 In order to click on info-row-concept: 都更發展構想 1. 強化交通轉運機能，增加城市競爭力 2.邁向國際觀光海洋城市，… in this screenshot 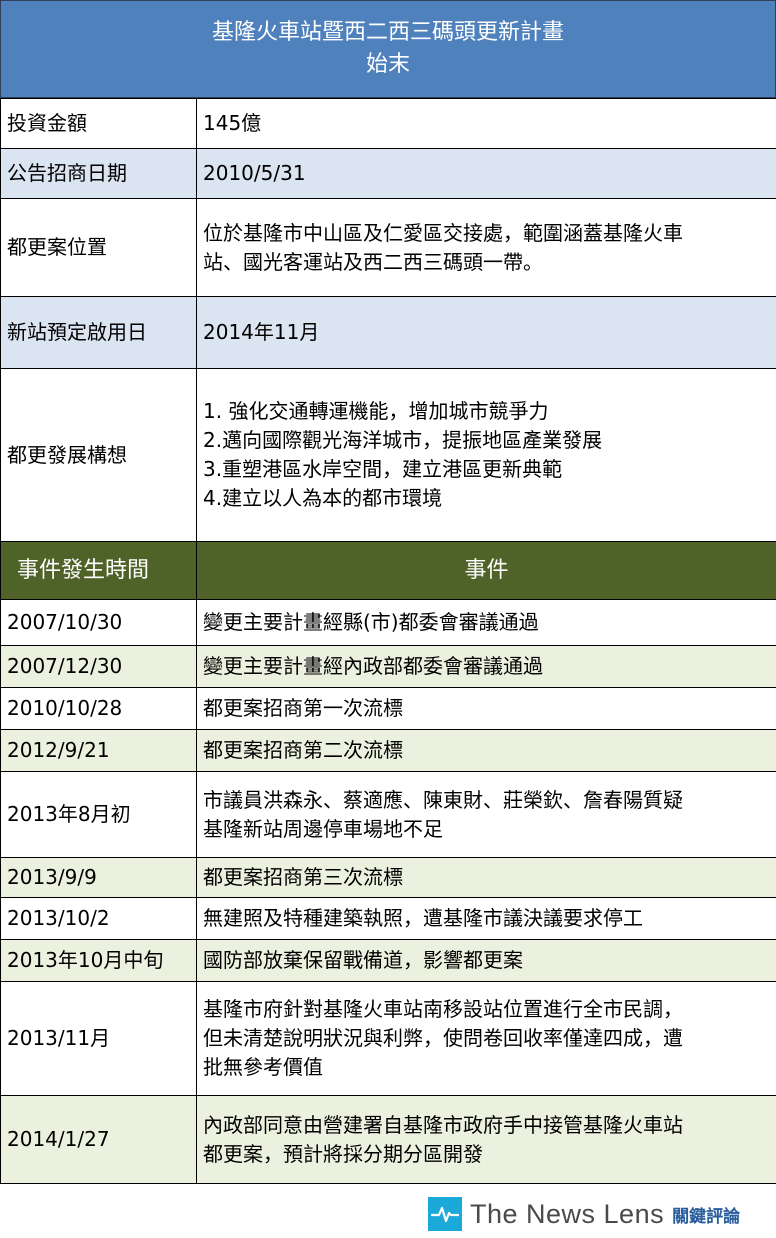, I will do `click(388, 455)`.